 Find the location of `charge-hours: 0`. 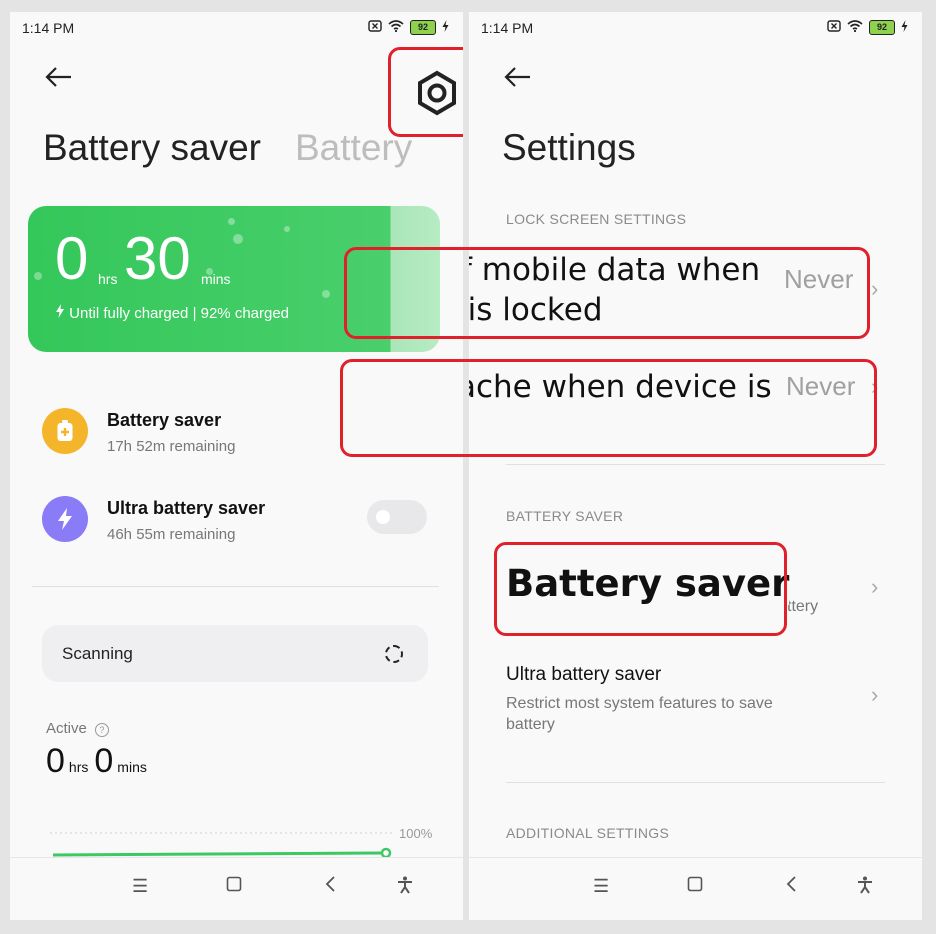

charge-hours: 0 is located at coordinates (72, 258).